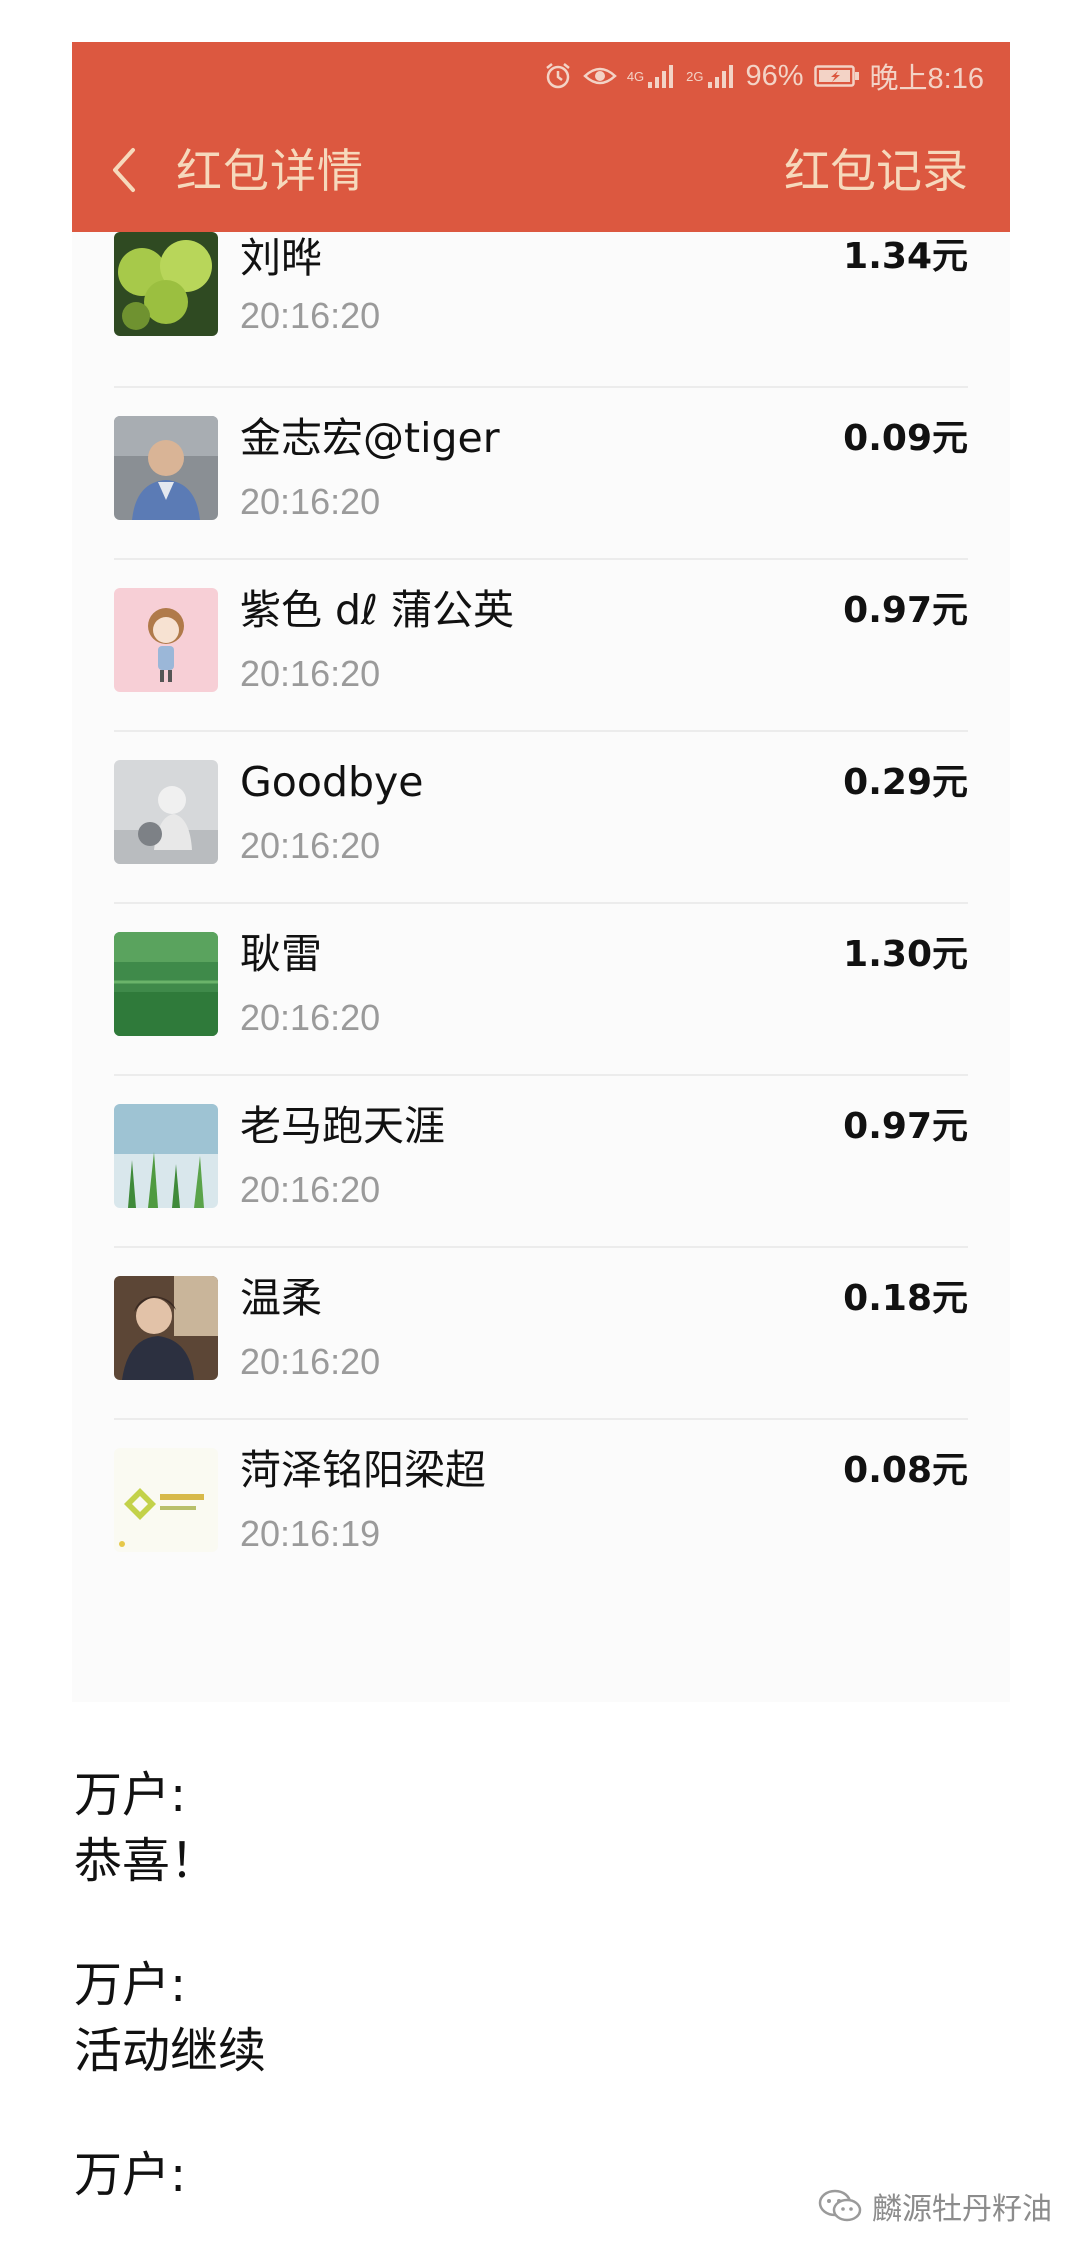  Describe the element at coordinates (836, 76) in the screenshot. I see `battery-icon` at that location.